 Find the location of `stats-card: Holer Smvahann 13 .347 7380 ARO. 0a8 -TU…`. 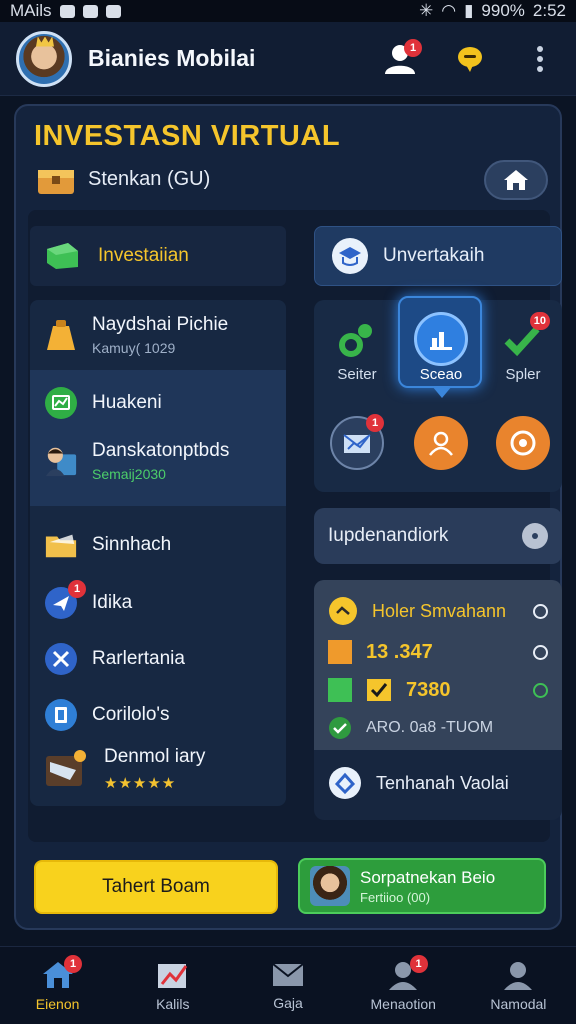

stats-card: Holer Smvahann 13 .347 7380 ARO. 0a8 -TU… is located at coordinates (438, 700).